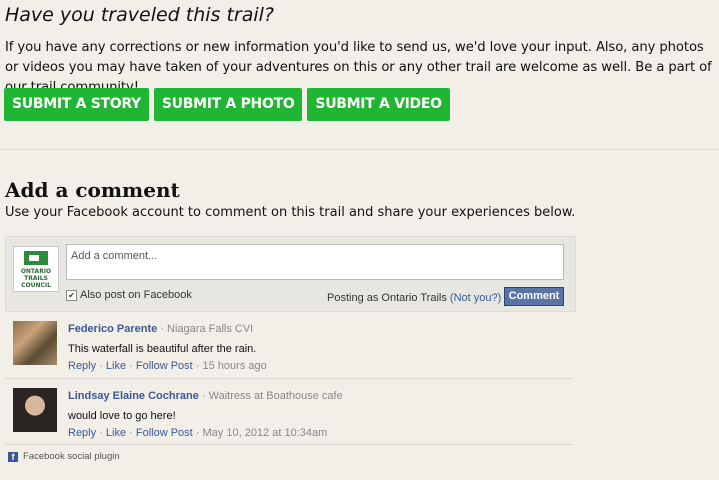 The image size is (719, 480). I want to click on comment-button: Comment, so click(534, 296).